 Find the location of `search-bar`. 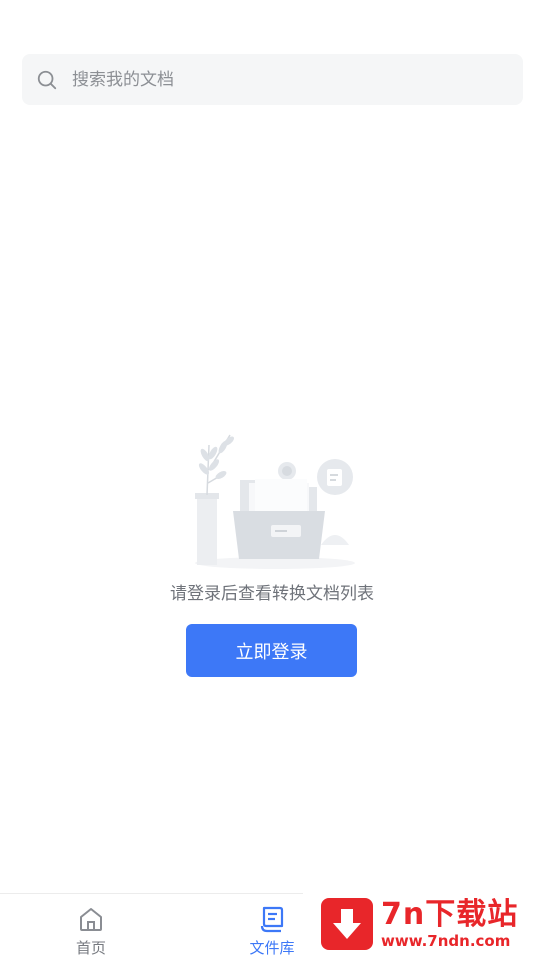

search-bar is located at coordinates (272, 79).